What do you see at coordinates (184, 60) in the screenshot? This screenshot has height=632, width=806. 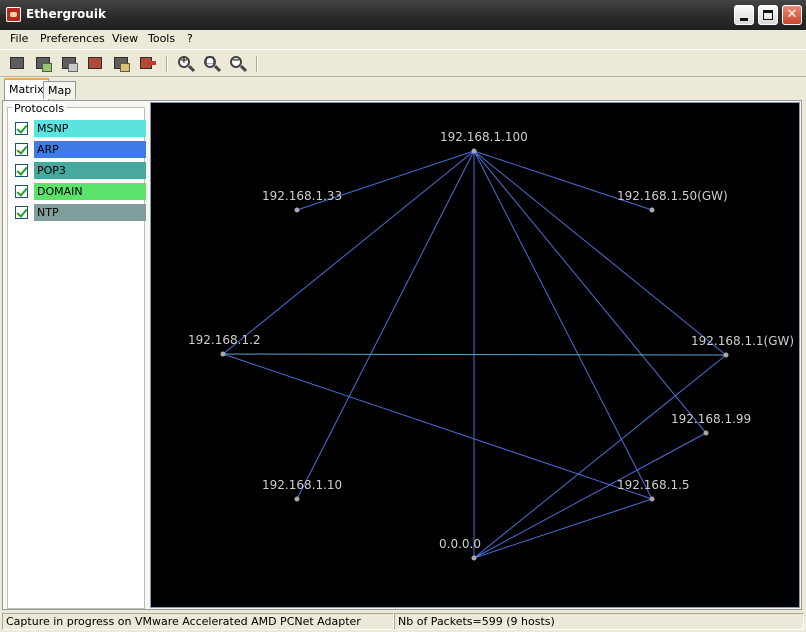 I see `zoom-in-symbol: +` at bounding box center [184, 60].